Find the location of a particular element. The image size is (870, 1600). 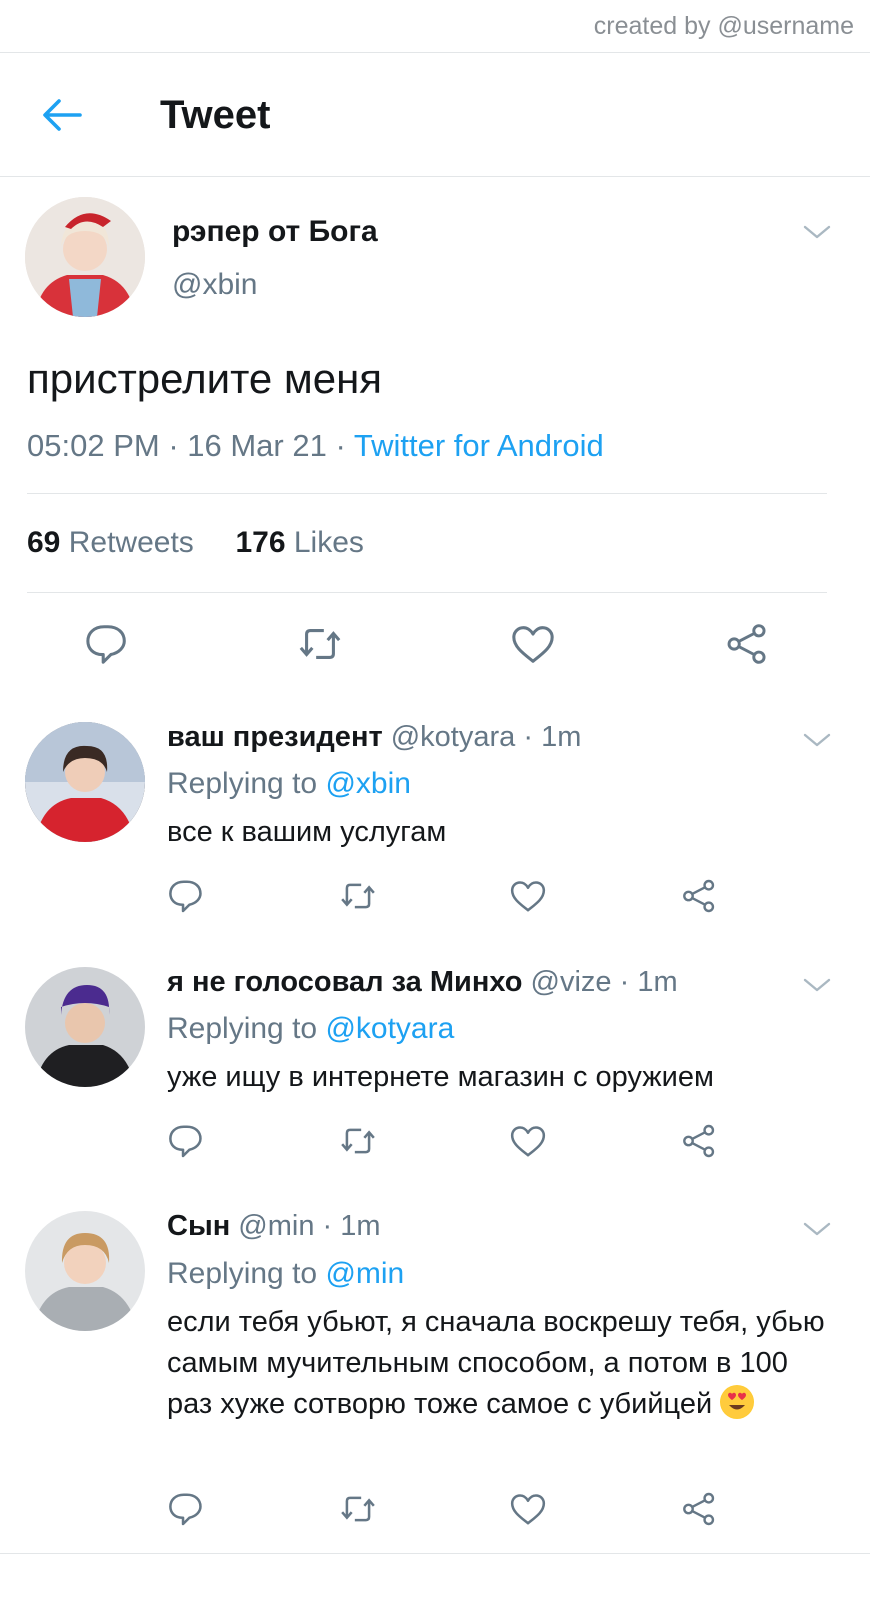

replying-to: Replying to @min is located at coordinates (285, 1274).